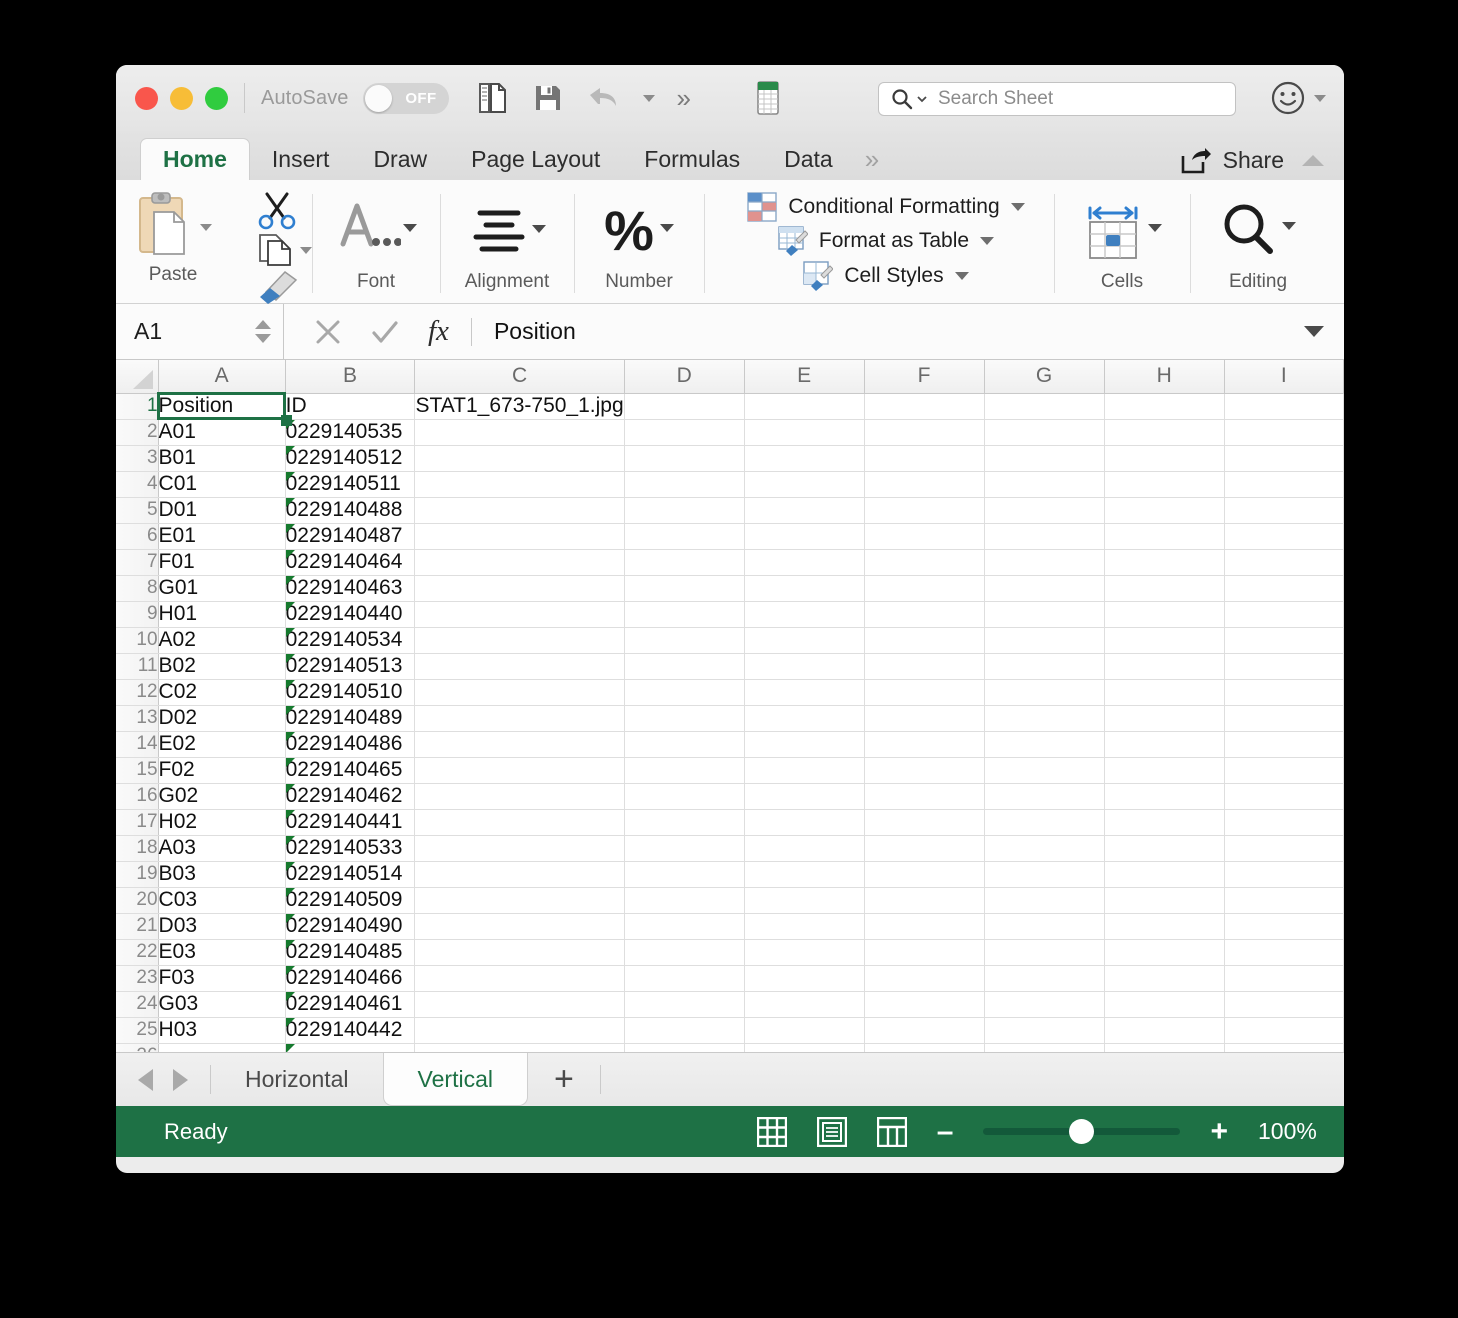  What do you see at coordinates (924, 1004) in the screenshot?
I see `cell-F24` at bounding box center [924, 1004].